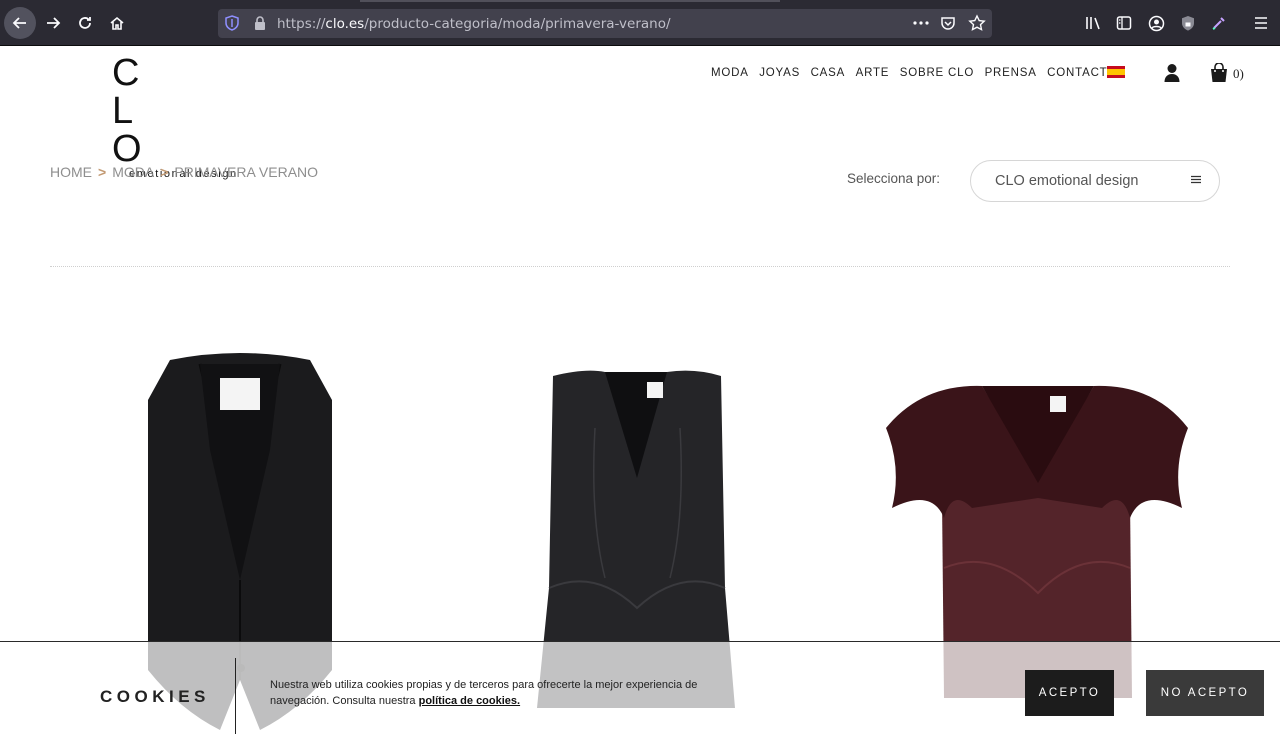 The width and height of the screenshot is (1280, 747). Describe the element at coordinates (1156, 23) in the screenshot. I see `account-icon` at that location.